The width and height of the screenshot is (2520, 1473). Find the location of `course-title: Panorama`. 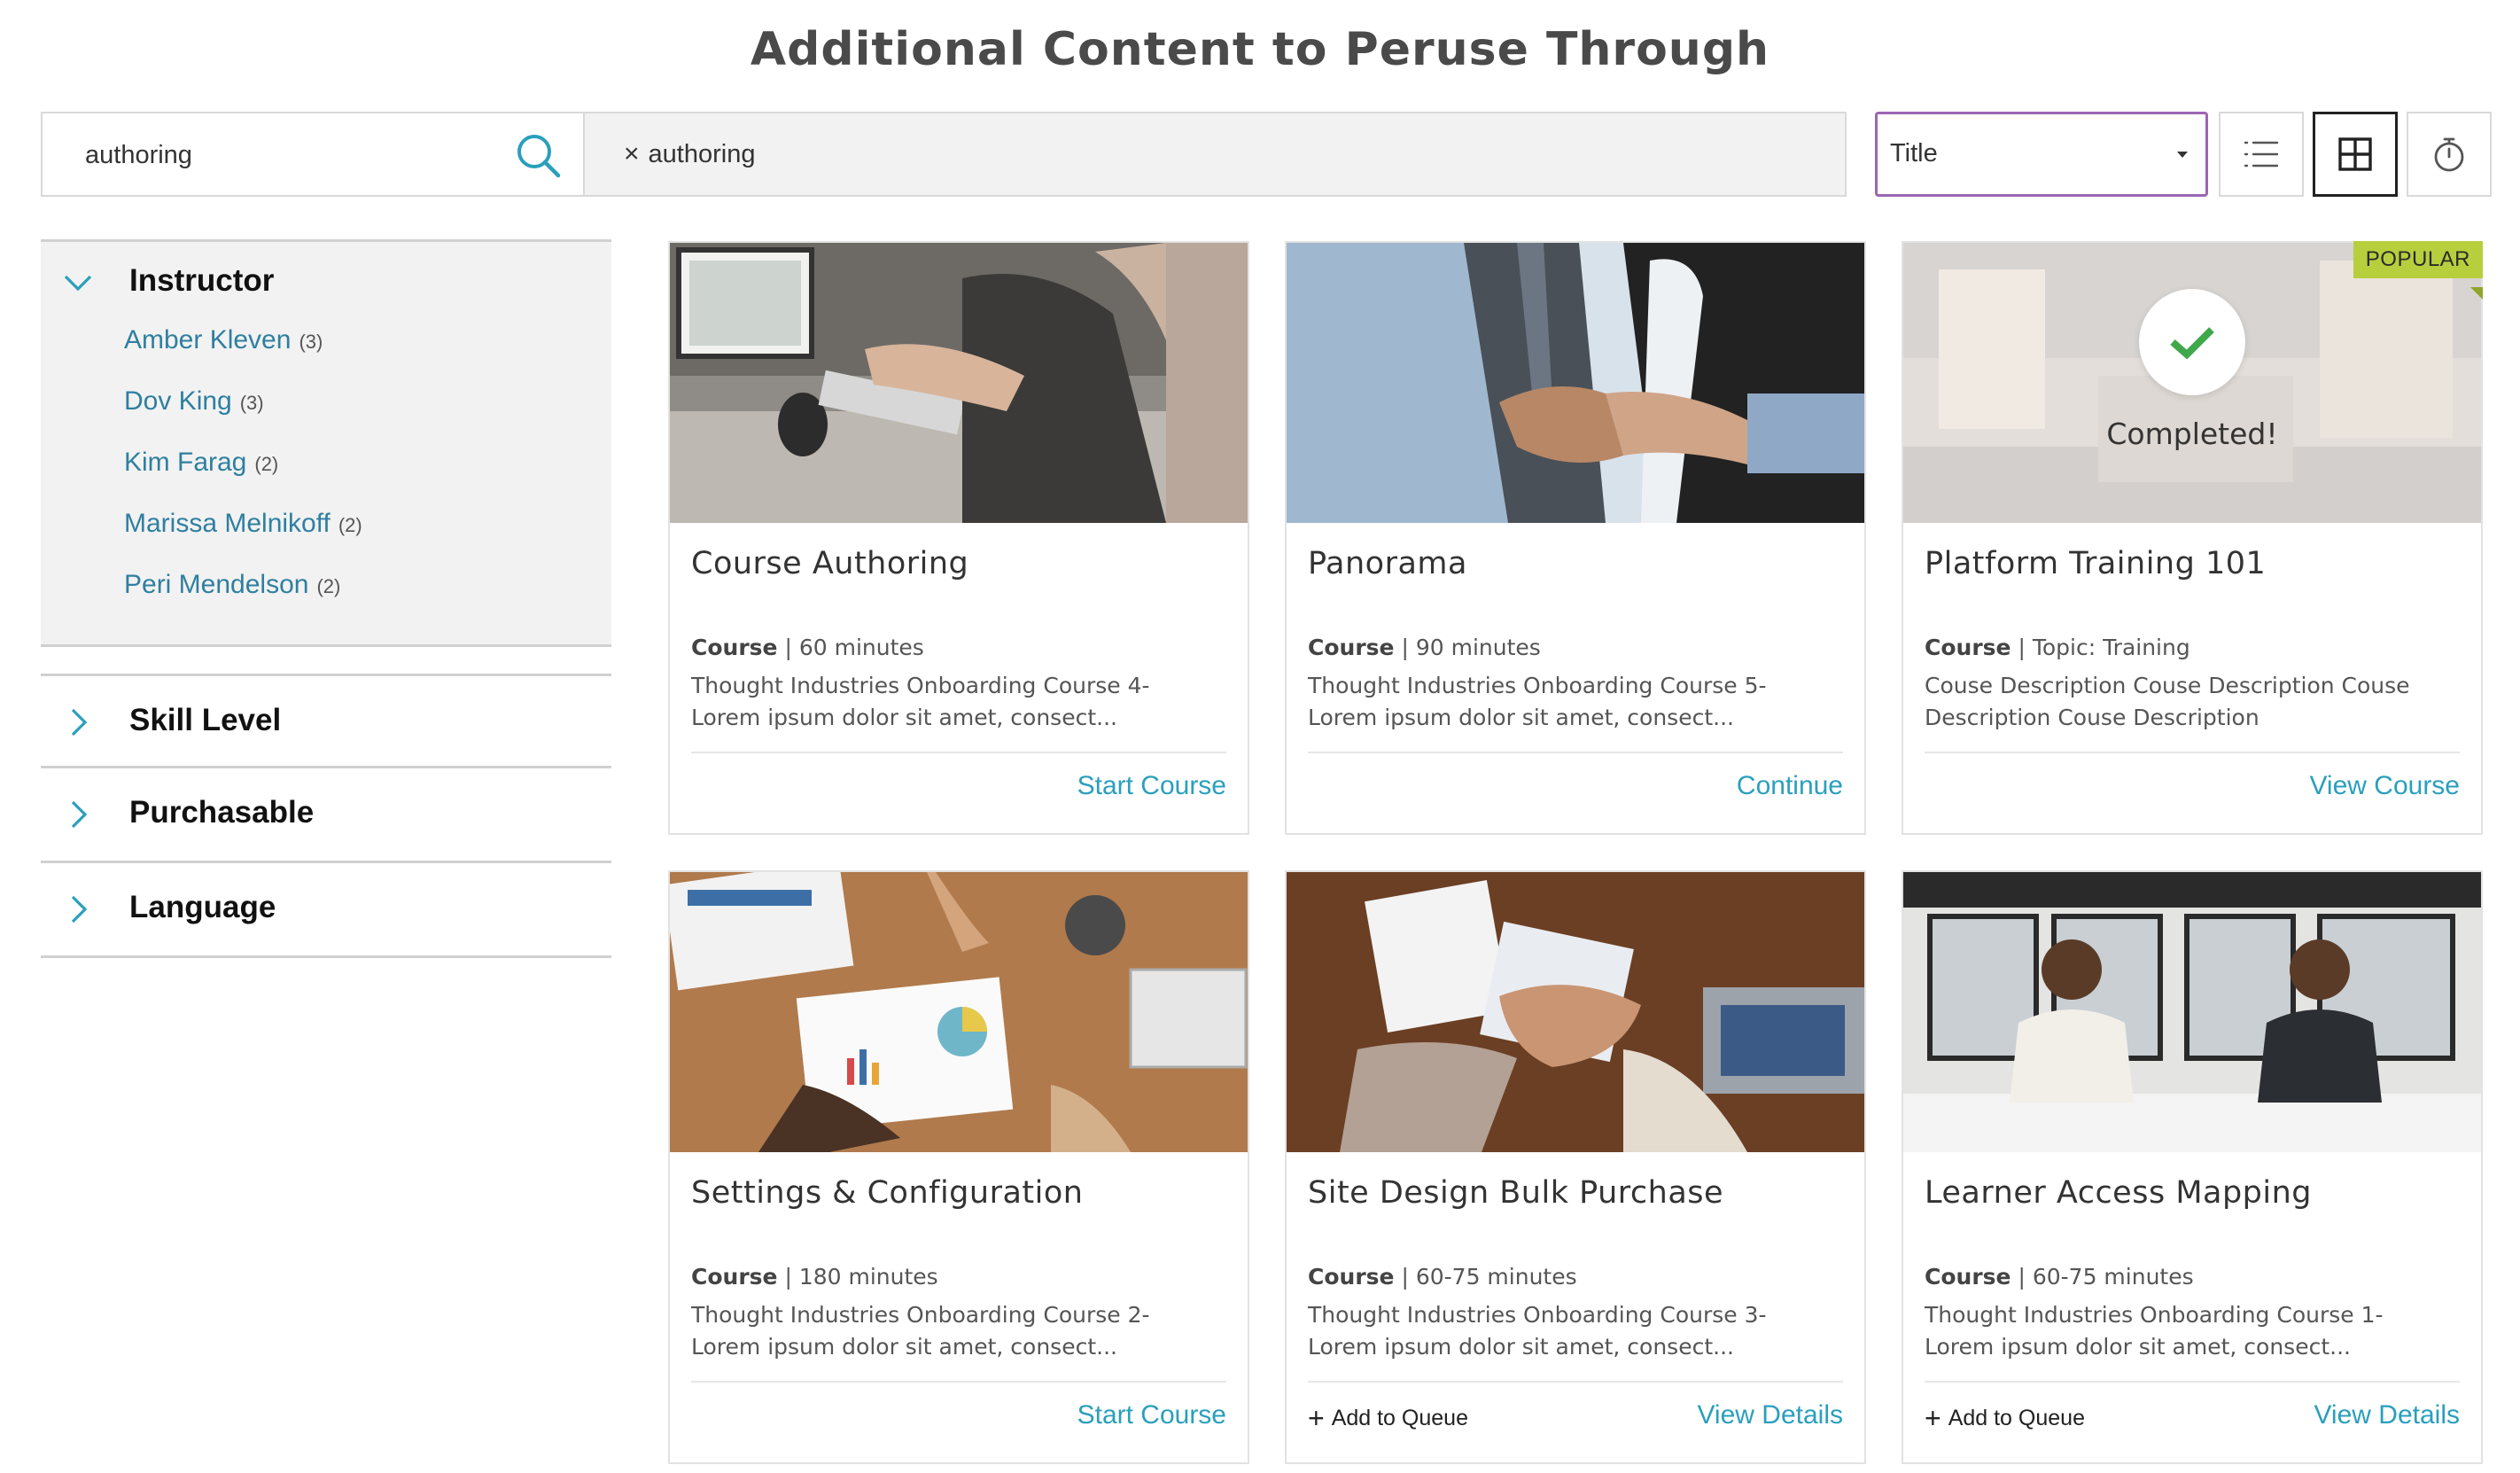

course-title: Panorama is located at coordinates (1387, 563).